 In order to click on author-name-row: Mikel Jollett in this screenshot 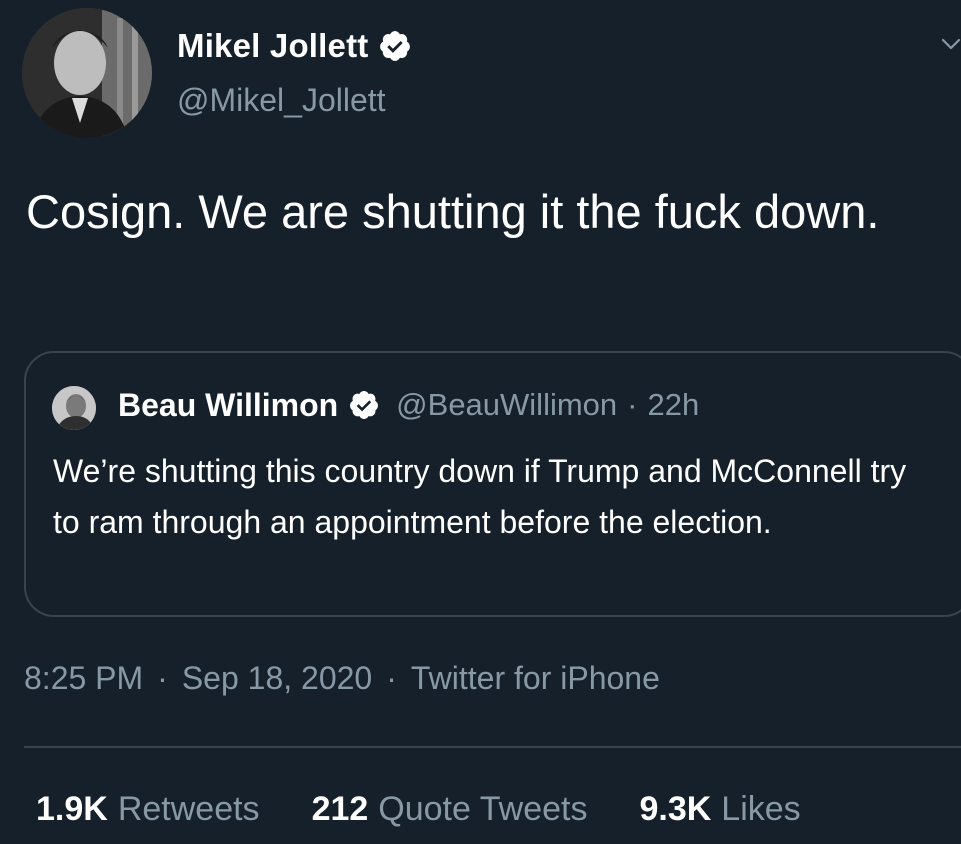, I will do `click(294, 46)`.